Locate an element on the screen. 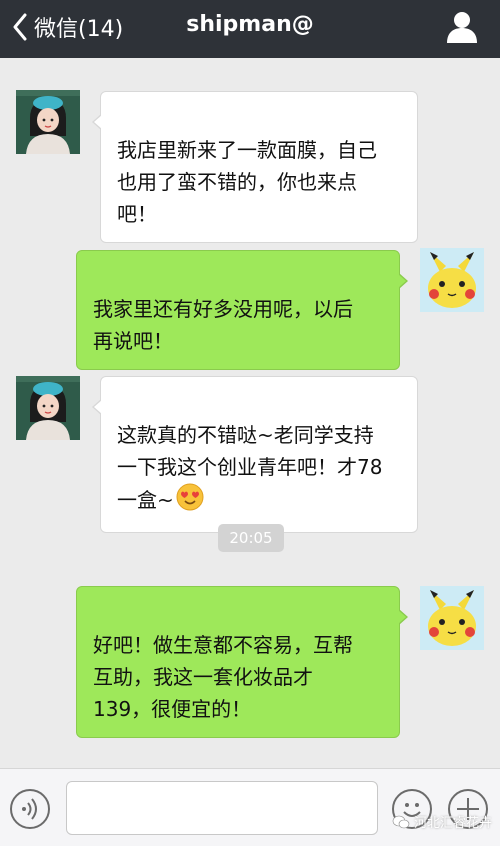 The image size is (500, 846). message-bubble: 我店里新来了一款面膜，自己 也用了蛮不错的，你也来点 吧！ is located at coordinates (255, 167).